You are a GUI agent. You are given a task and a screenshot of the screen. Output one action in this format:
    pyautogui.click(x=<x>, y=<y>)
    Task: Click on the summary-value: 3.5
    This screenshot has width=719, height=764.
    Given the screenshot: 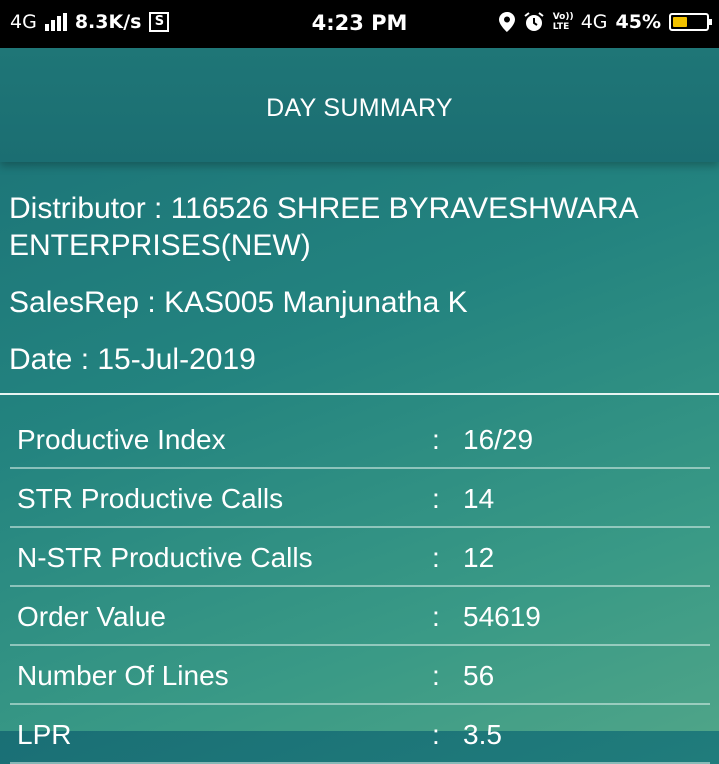 What is the action you would take?
    pyautogui.click(x=482, y=734)
    